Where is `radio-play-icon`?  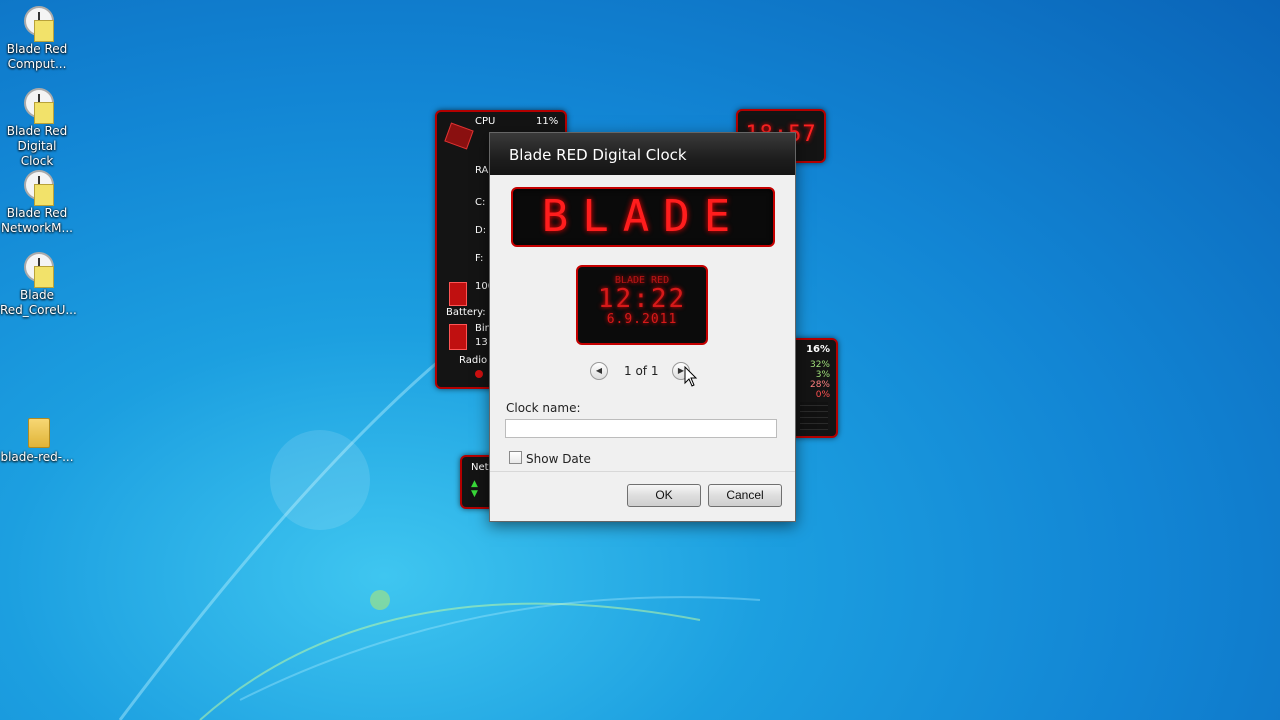
radio-play-icon is located at coordinates (479, 374).